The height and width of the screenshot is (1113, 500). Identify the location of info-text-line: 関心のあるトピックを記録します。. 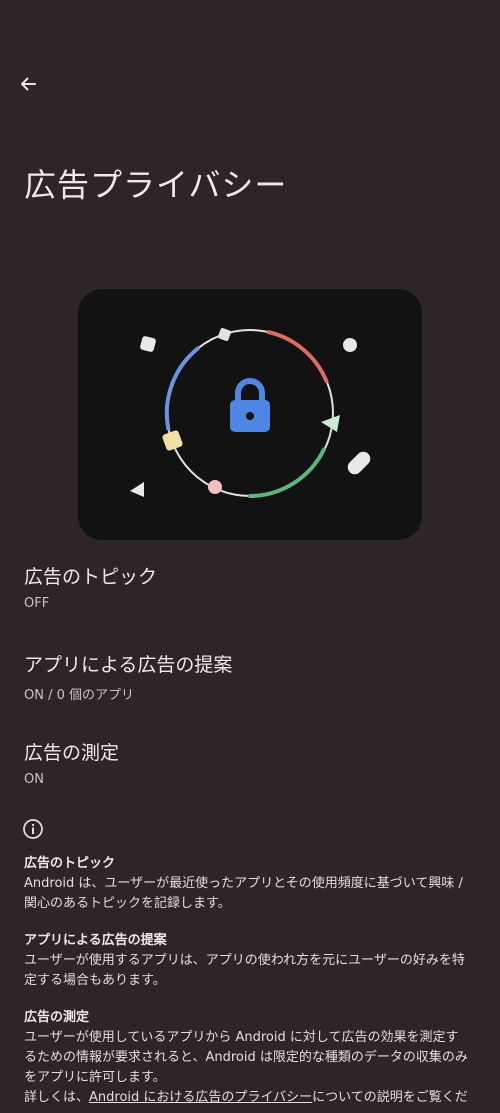
(127, 903).